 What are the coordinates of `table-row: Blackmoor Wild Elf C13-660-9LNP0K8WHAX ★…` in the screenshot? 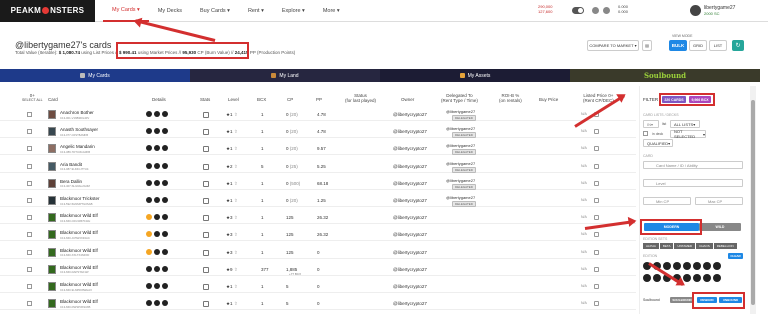 It's located at (318, 286).